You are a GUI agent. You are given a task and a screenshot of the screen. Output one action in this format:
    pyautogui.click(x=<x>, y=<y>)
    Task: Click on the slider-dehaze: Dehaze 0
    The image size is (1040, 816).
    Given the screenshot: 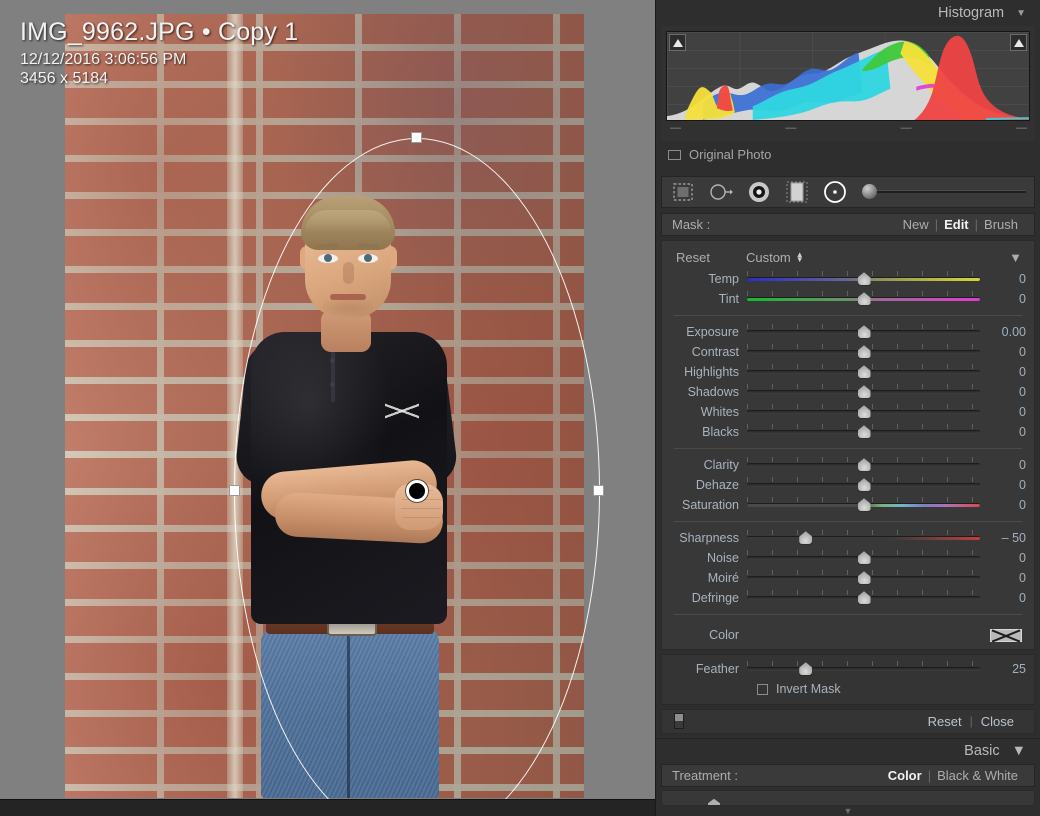 What is the action you would take?
    pyautogui.click(x=848, y=485)
    